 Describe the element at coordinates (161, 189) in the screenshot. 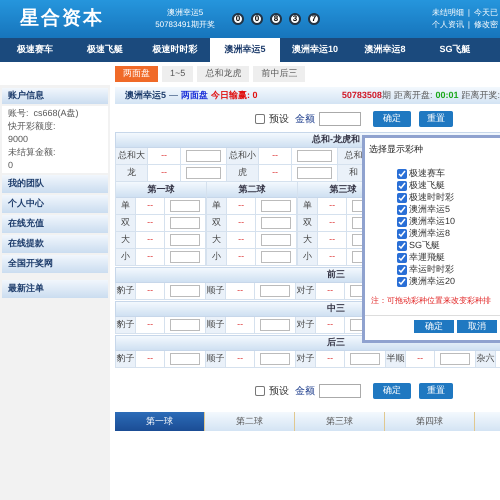

I see `section-title: 第一球` at that location.